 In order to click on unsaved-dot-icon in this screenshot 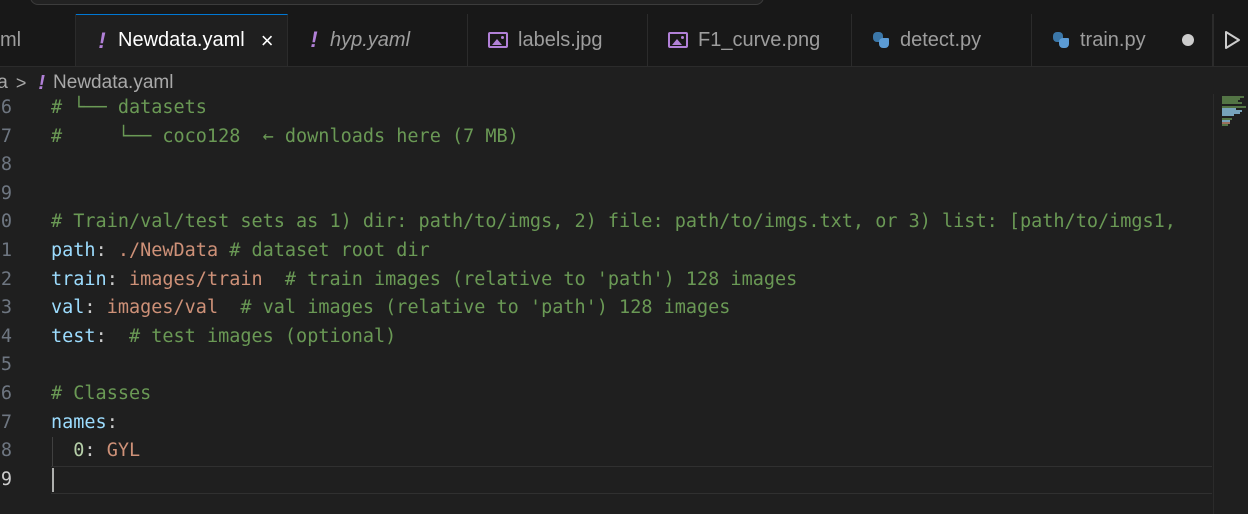, I will do `click(1188, 40)`.